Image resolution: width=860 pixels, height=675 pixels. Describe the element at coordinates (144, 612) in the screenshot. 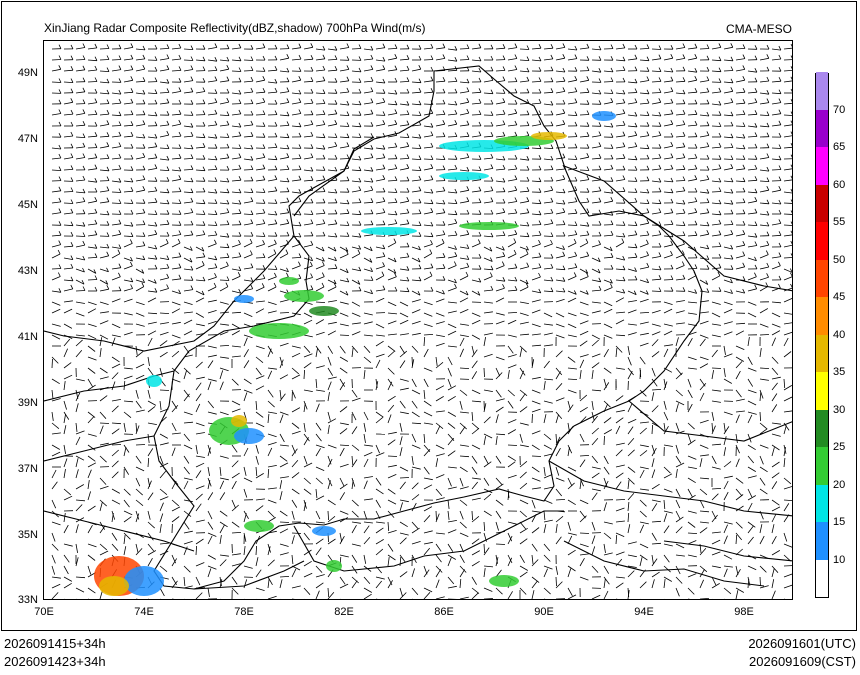

I see `lon-label-74: 74E` at that location.